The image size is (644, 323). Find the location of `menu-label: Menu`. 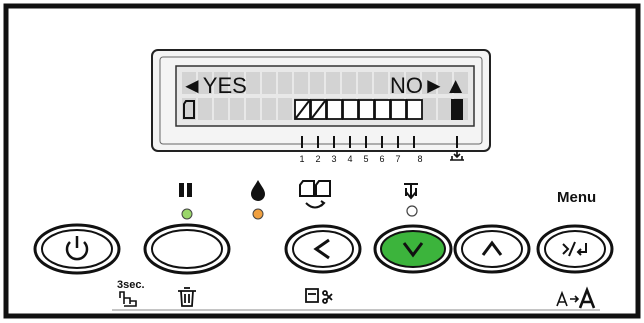

menu-label: Menu is located at coordinates (576, 197).